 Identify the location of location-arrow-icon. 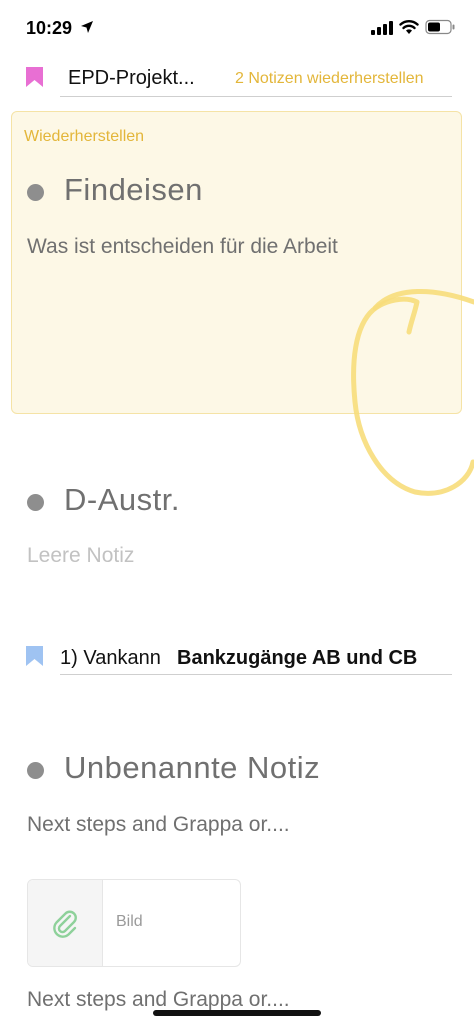
(87, 27).